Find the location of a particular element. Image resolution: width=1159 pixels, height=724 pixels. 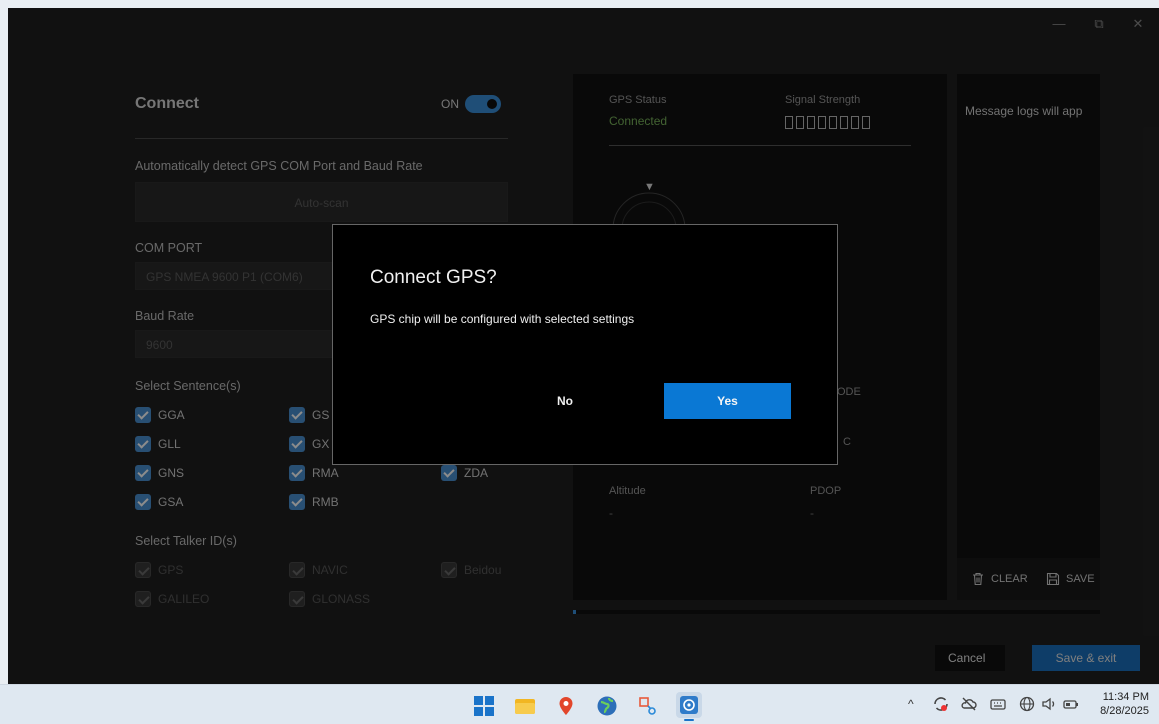

start-icon is located at coordinates (484, 706).